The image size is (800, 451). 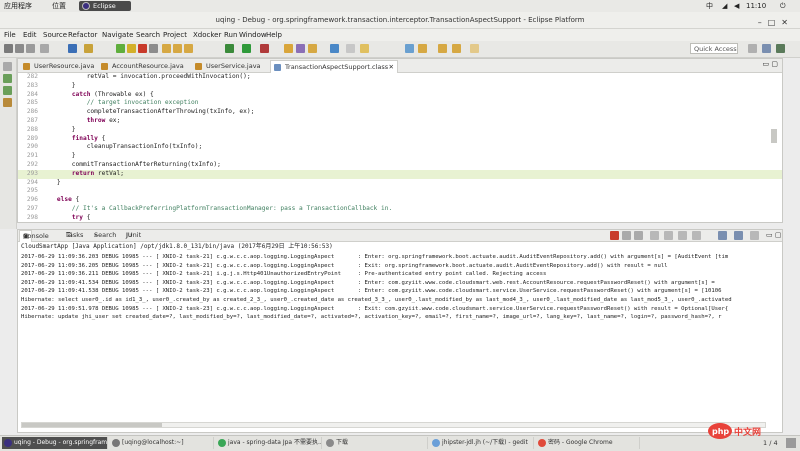 What do you see at coordinates (7, 78) in the screenshot?
I see `debug-view-icon` at bounding box center [7, 78].